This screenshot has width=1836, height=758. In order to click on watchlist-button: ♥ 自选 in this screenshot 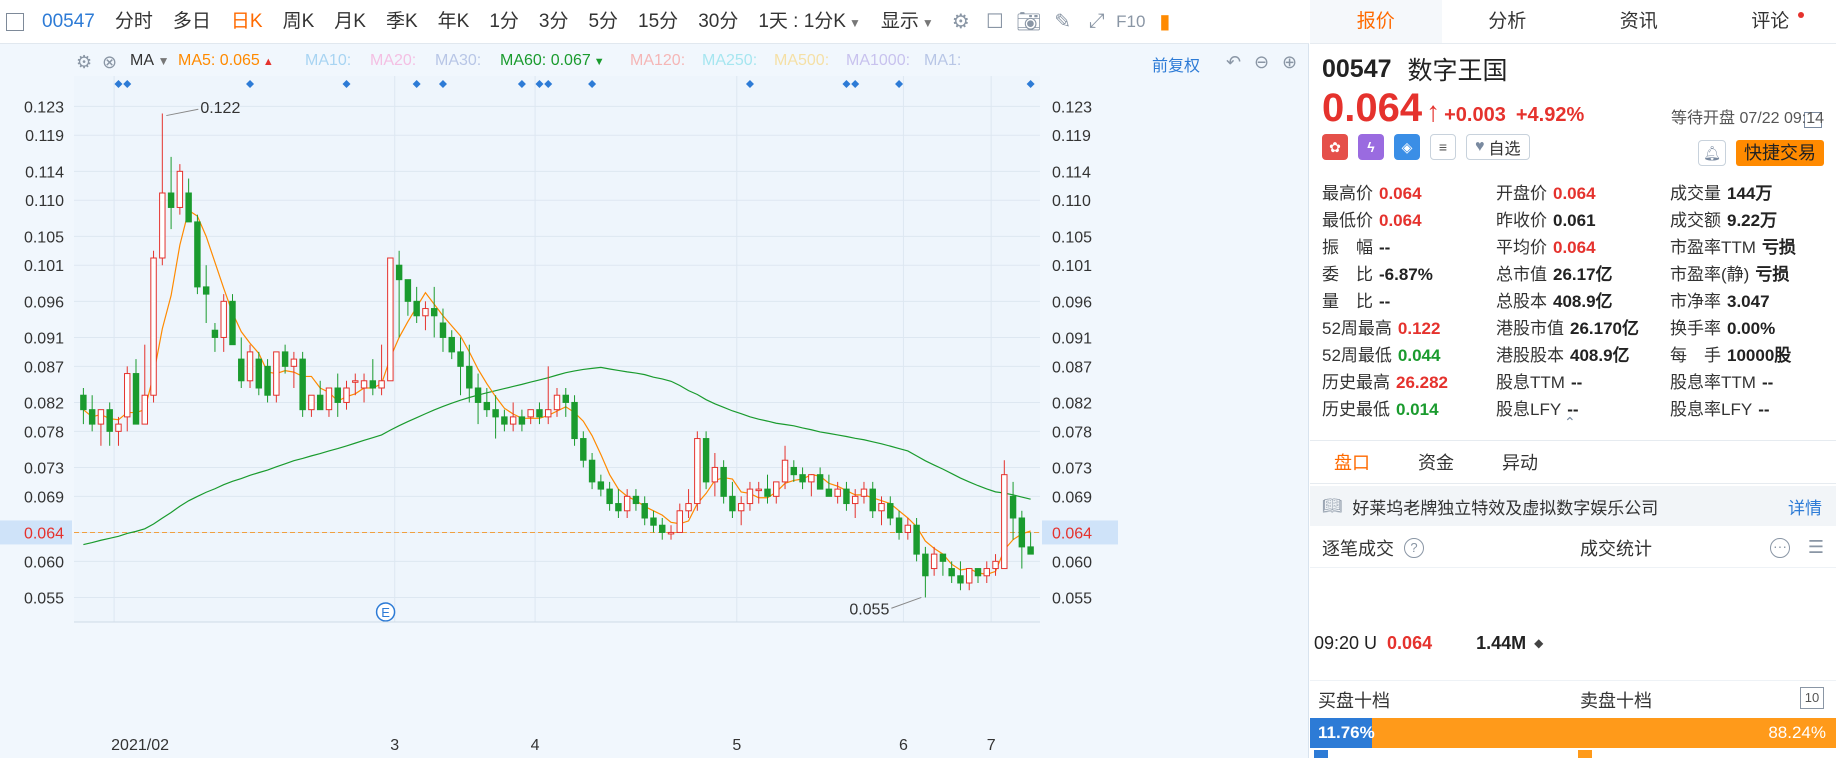, I will do `click(1498, 147)`.